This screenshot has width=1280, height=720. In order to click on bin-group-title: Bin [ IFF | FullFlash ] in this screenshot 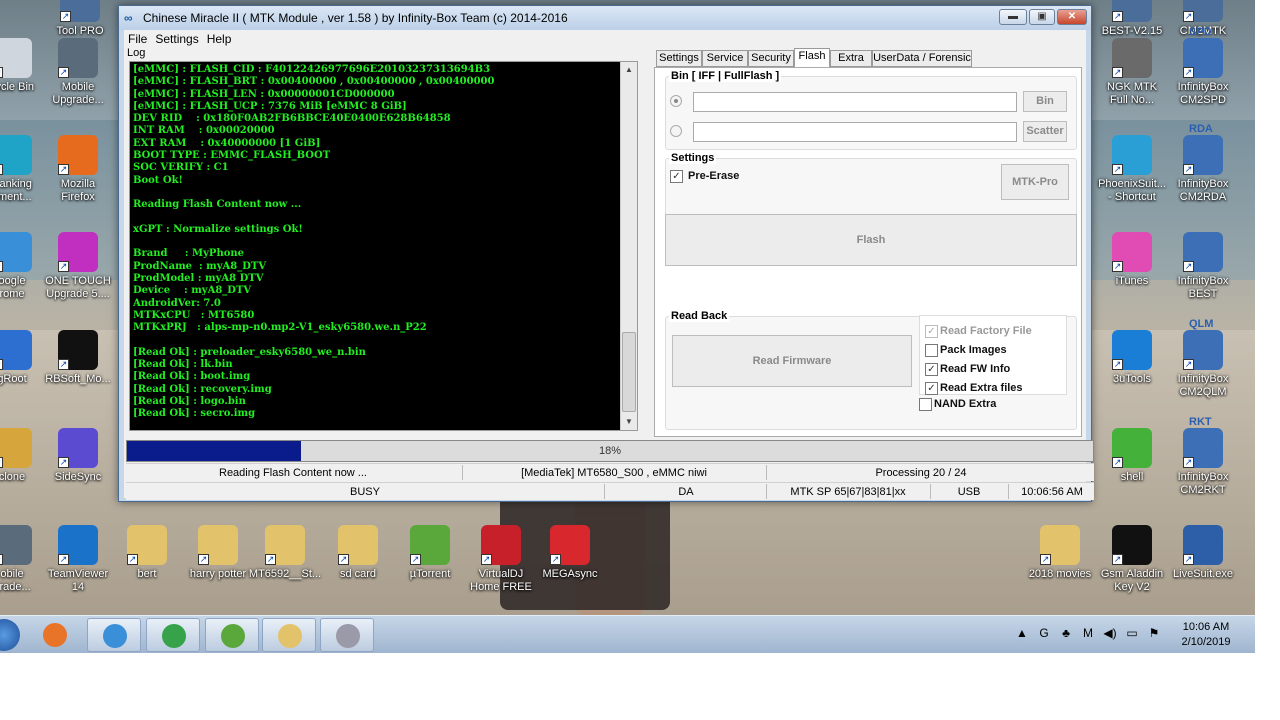, I will do `click(725, 76)`.